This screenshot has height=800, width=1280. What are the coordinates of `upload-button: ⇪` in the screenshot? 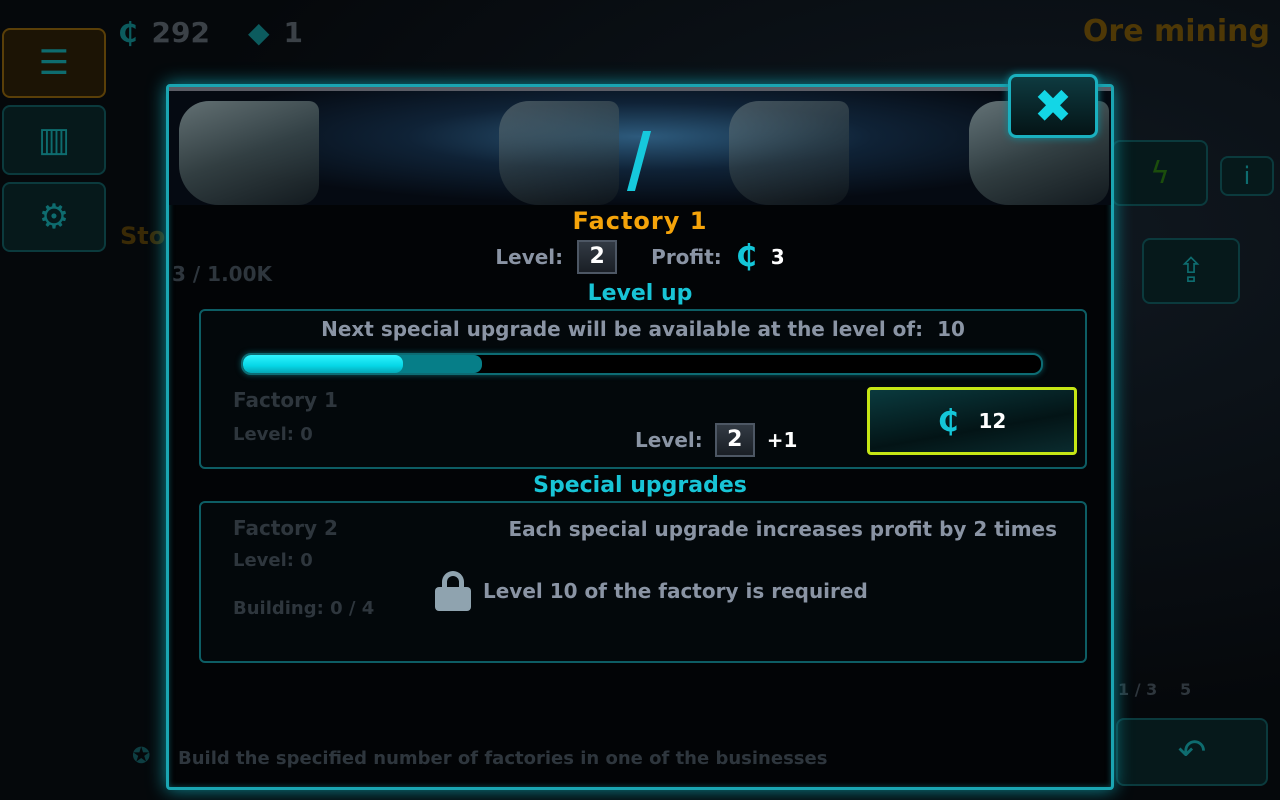 It's located at (1191, 271).